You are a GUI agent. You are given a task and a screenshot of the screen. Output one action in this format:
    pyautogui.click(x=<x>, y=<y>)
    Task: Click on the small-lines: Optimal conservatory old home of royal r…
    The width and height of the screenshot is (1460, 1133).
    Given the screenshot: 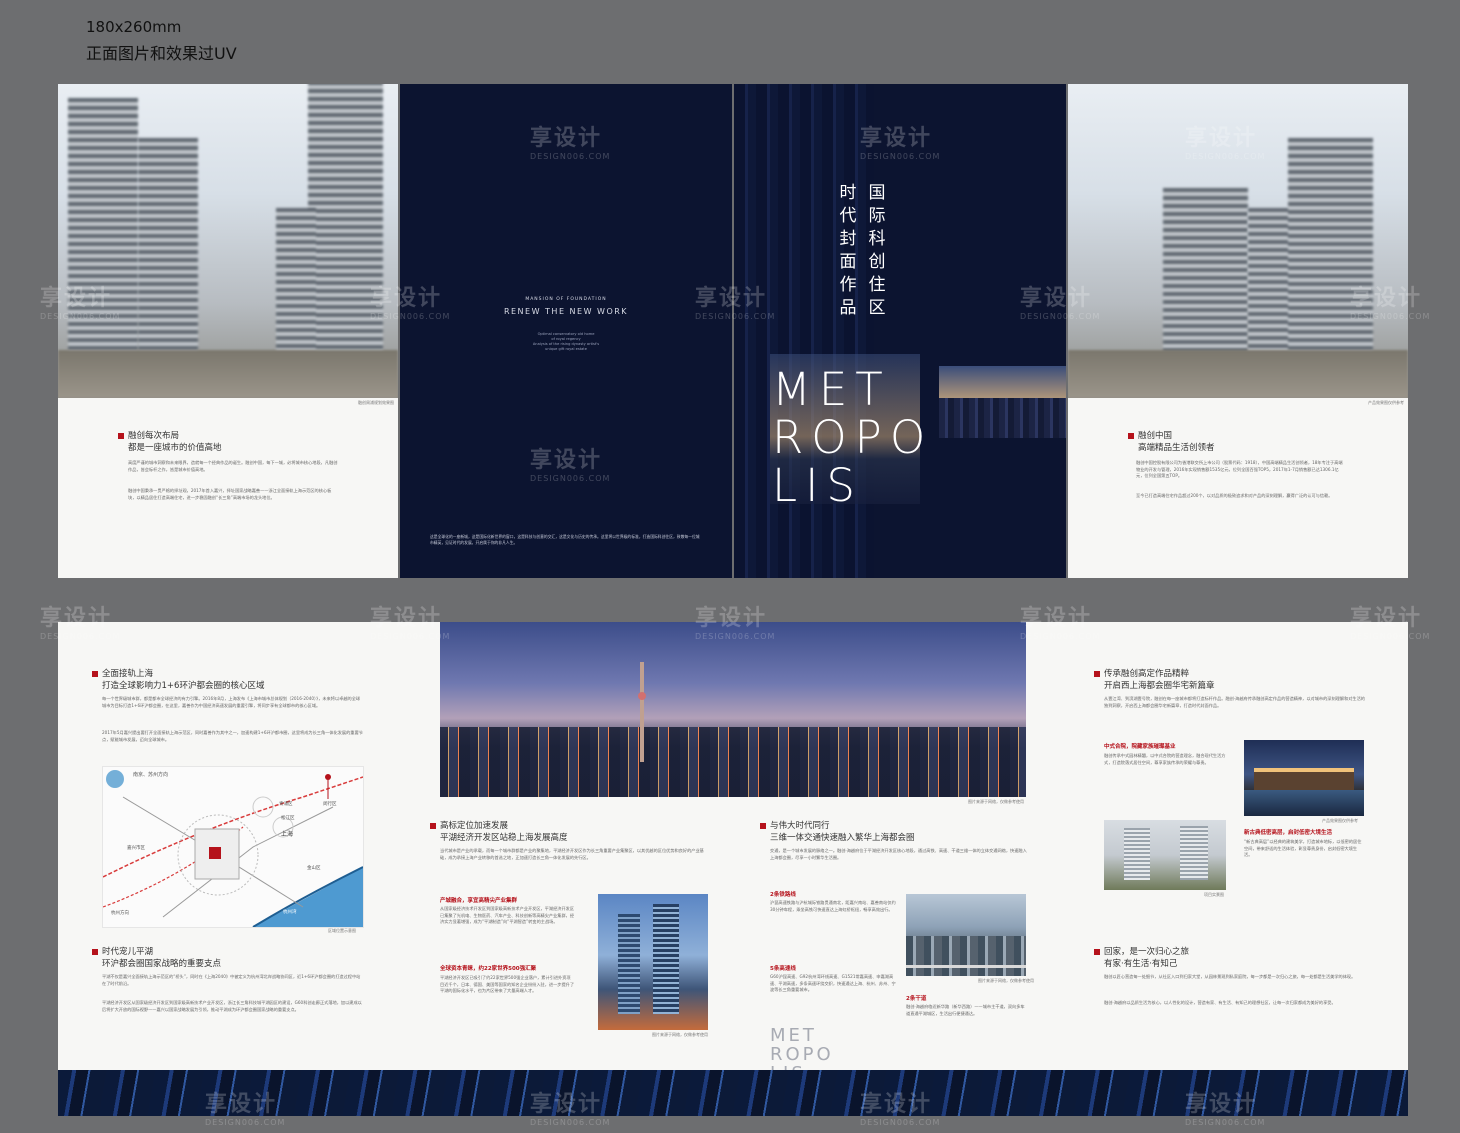 What is the action you would take?
    pyautogui.click(x=566, y=341)
    